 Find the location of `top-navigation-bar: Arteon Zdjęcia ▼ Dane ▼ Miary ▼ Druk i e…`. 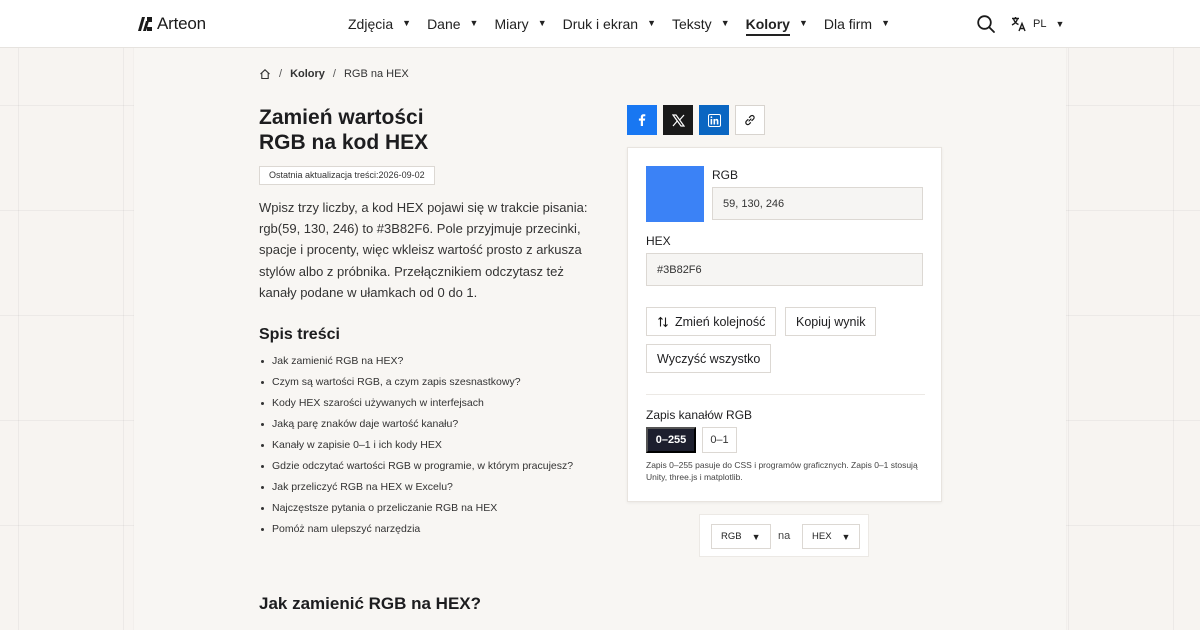

top-navigation-bar: Arteon Zdjęcia ▼ Dane ▼ Miary ▼ Druk i e… is located at coordinates (600, 24).